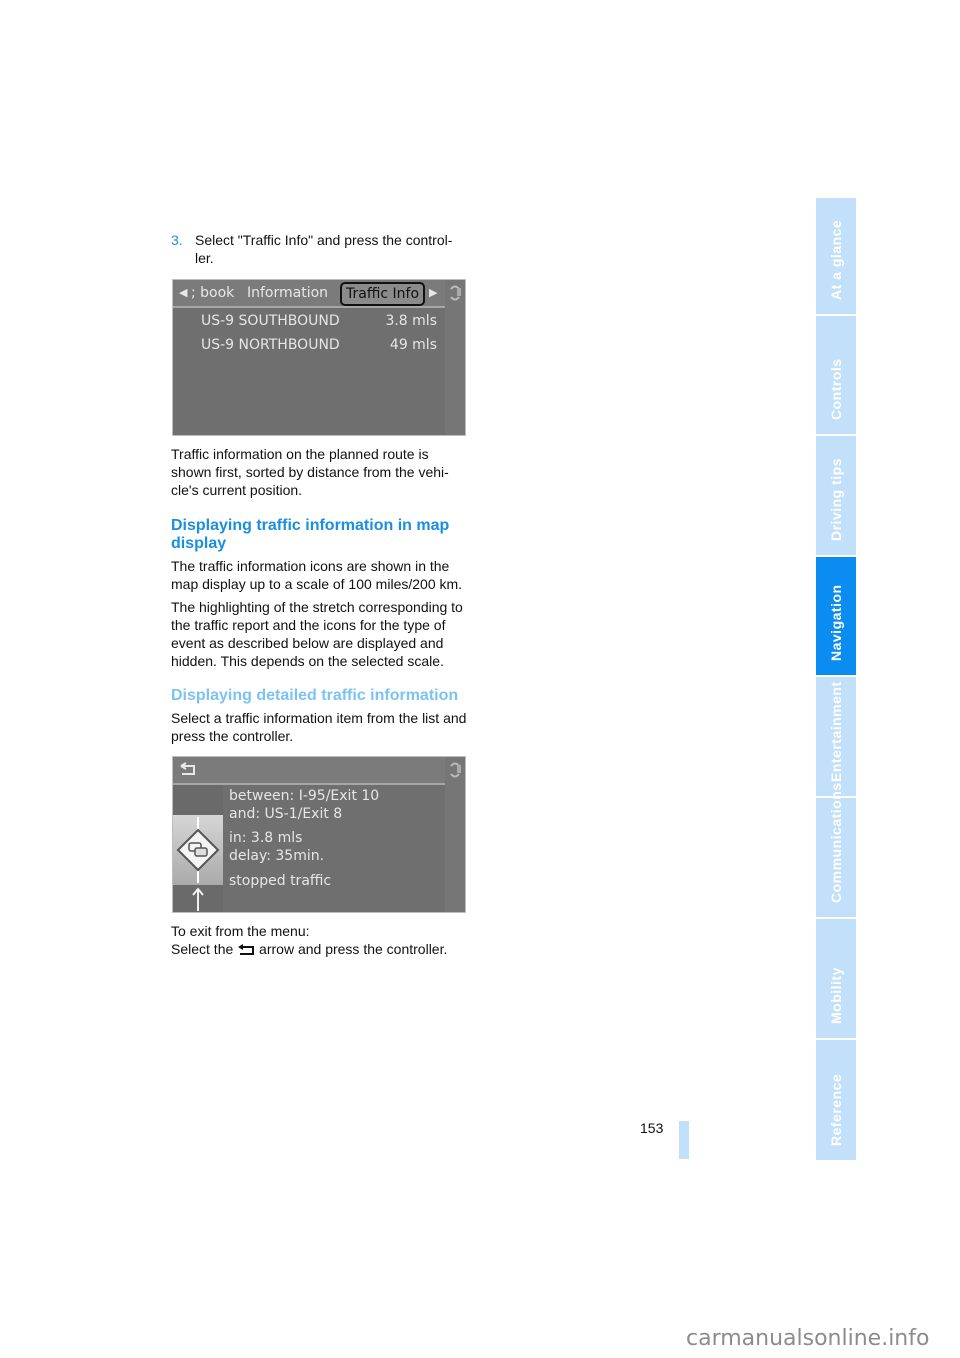 Image resolution: width=960 pixels, height=1358 pixels. Describe the element at coordinates (433, 293) in the screenshot. I see `tab-right-arrow: ▶` at that location.